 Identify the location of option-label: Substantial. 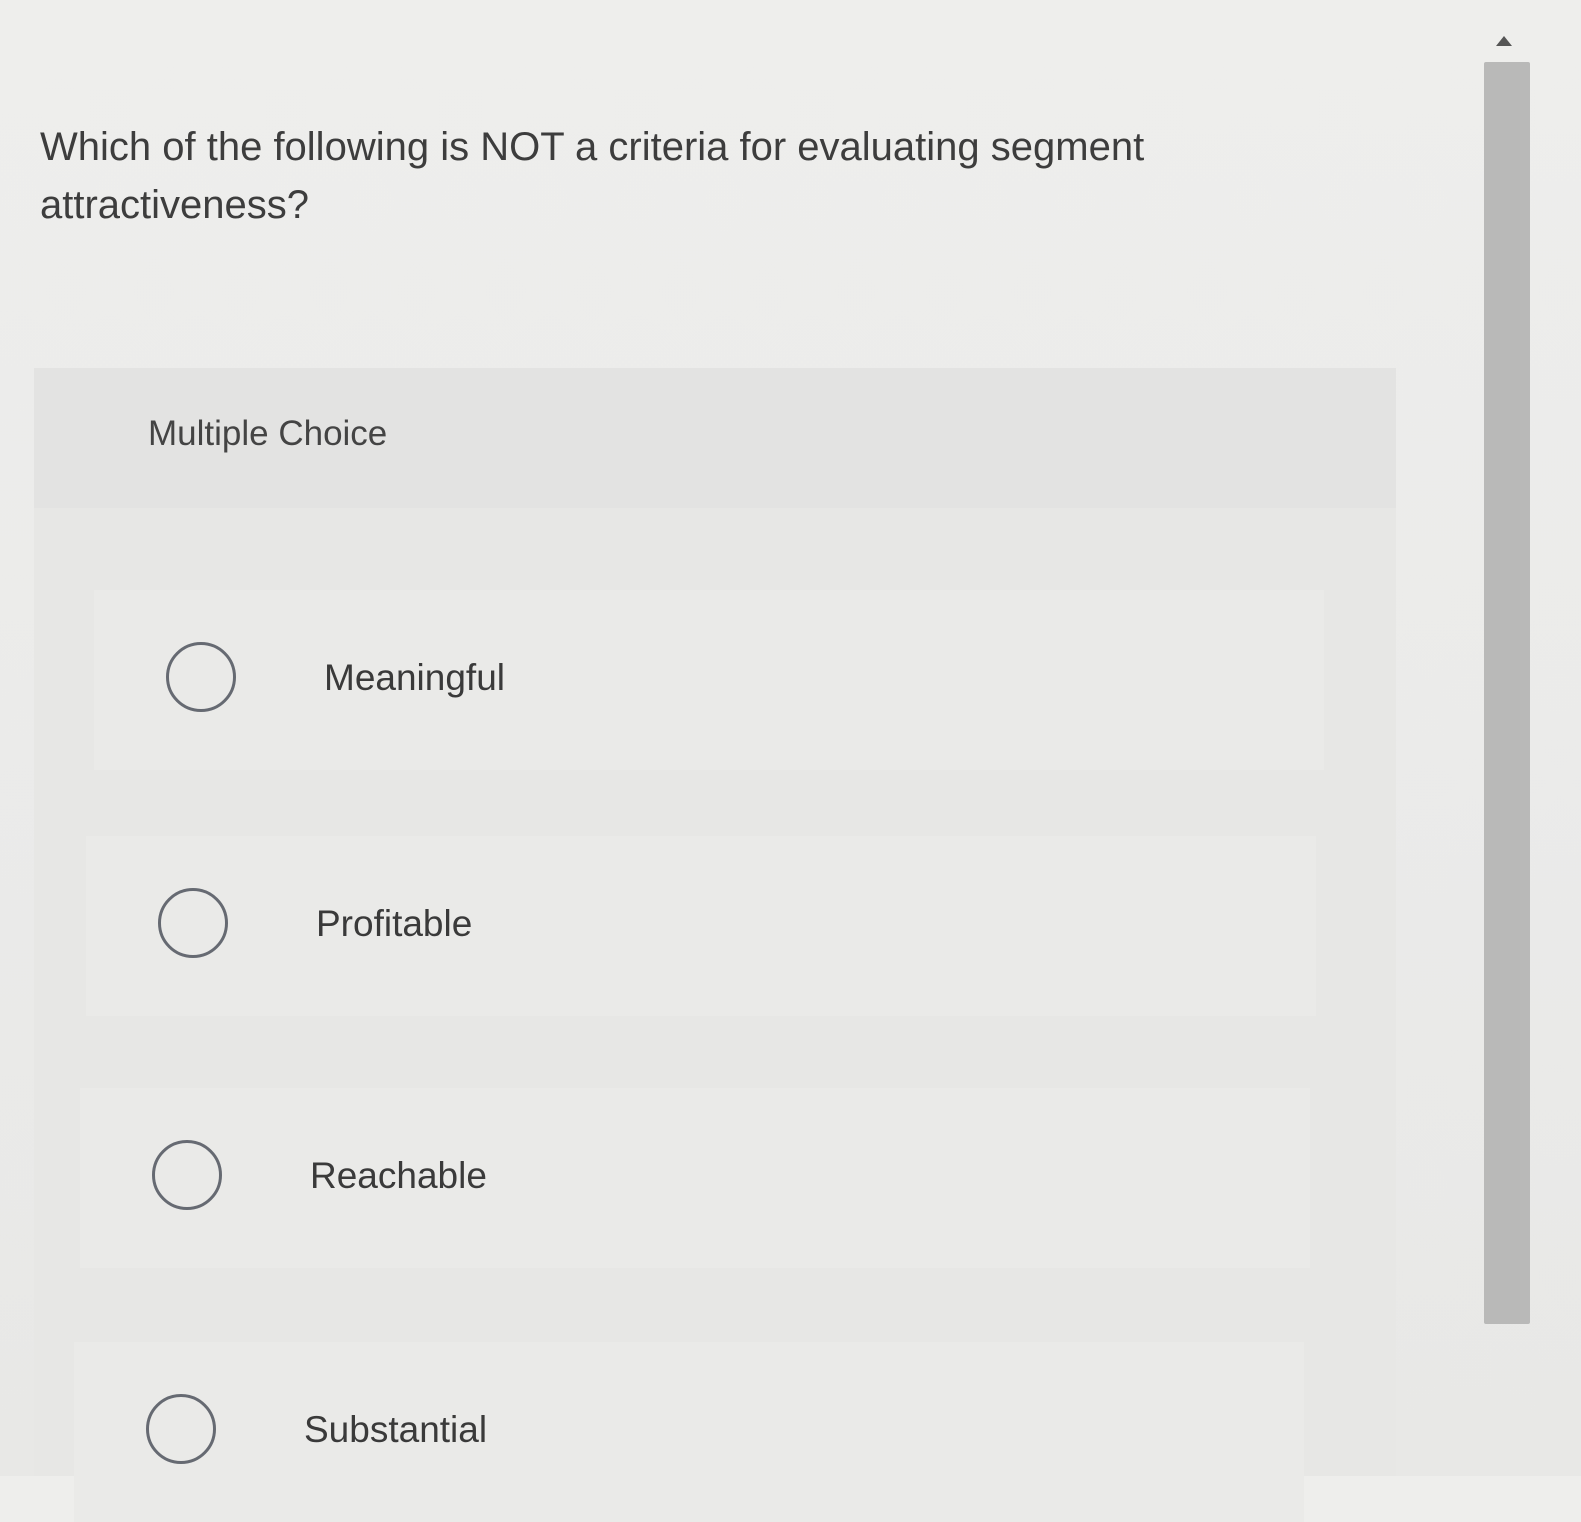
(396, 1429).